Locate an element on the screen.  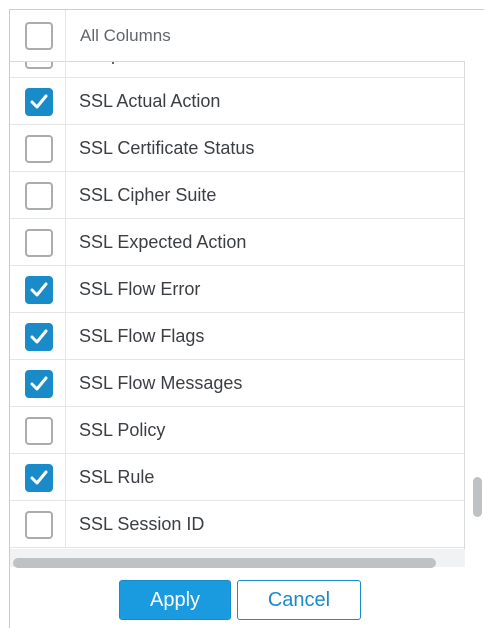
apply-button: Apply is located at coordinates (175, 600).